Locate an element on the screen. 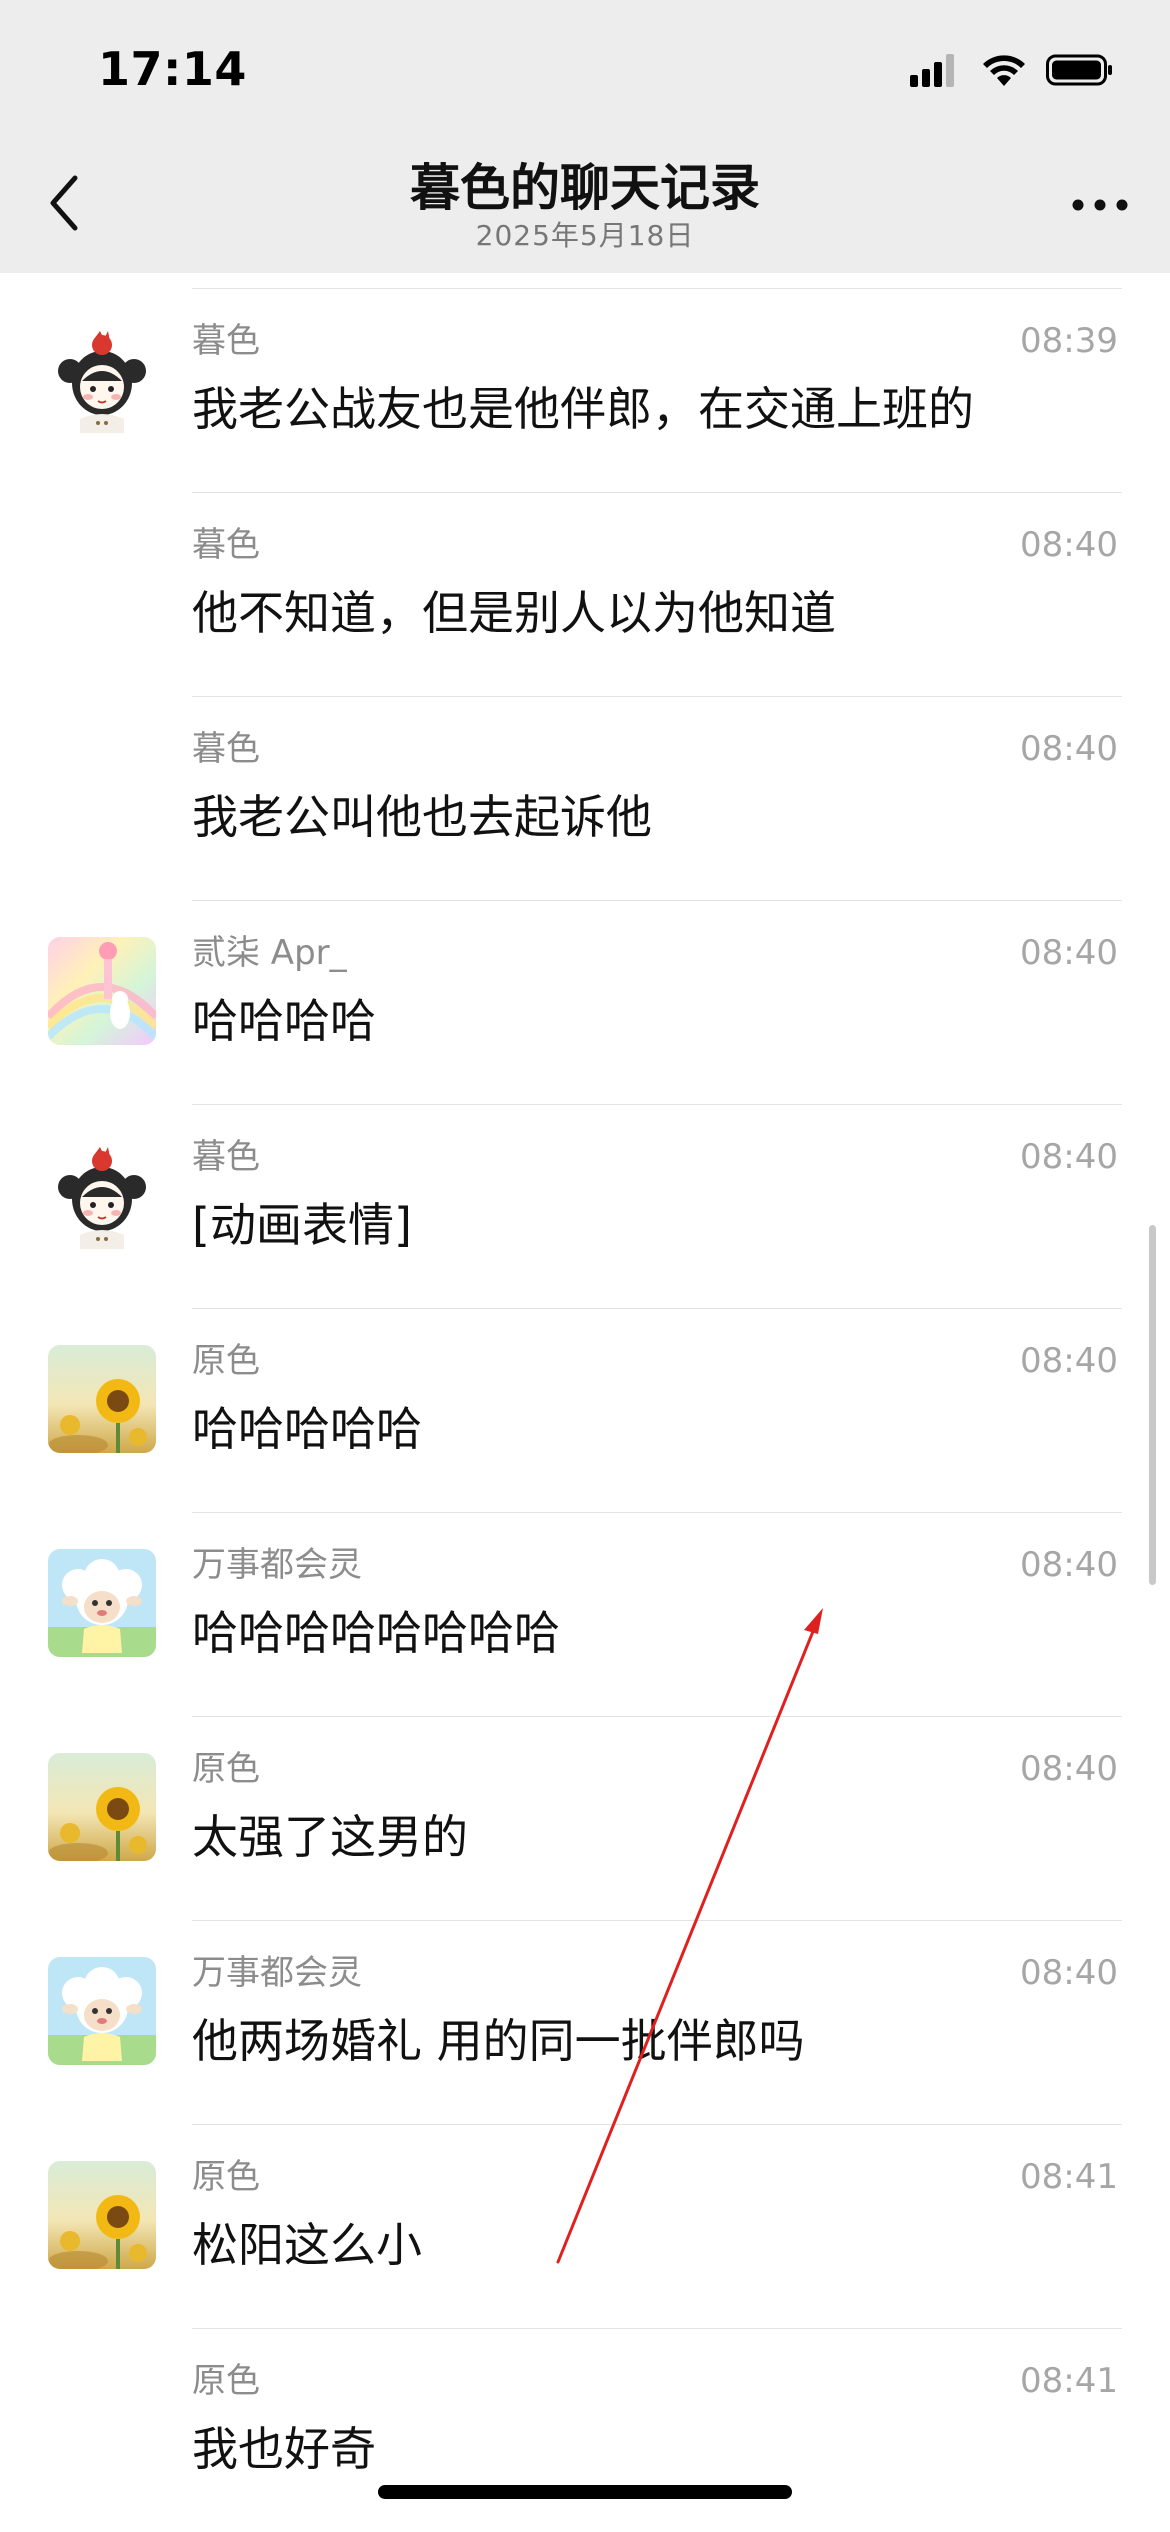  scrollbar is located at coordinates (1152, 1405).